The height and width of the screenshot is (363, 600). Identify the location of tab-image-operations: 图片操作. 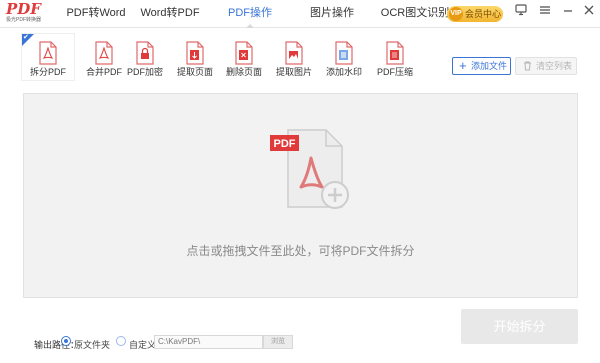
(332, 14).